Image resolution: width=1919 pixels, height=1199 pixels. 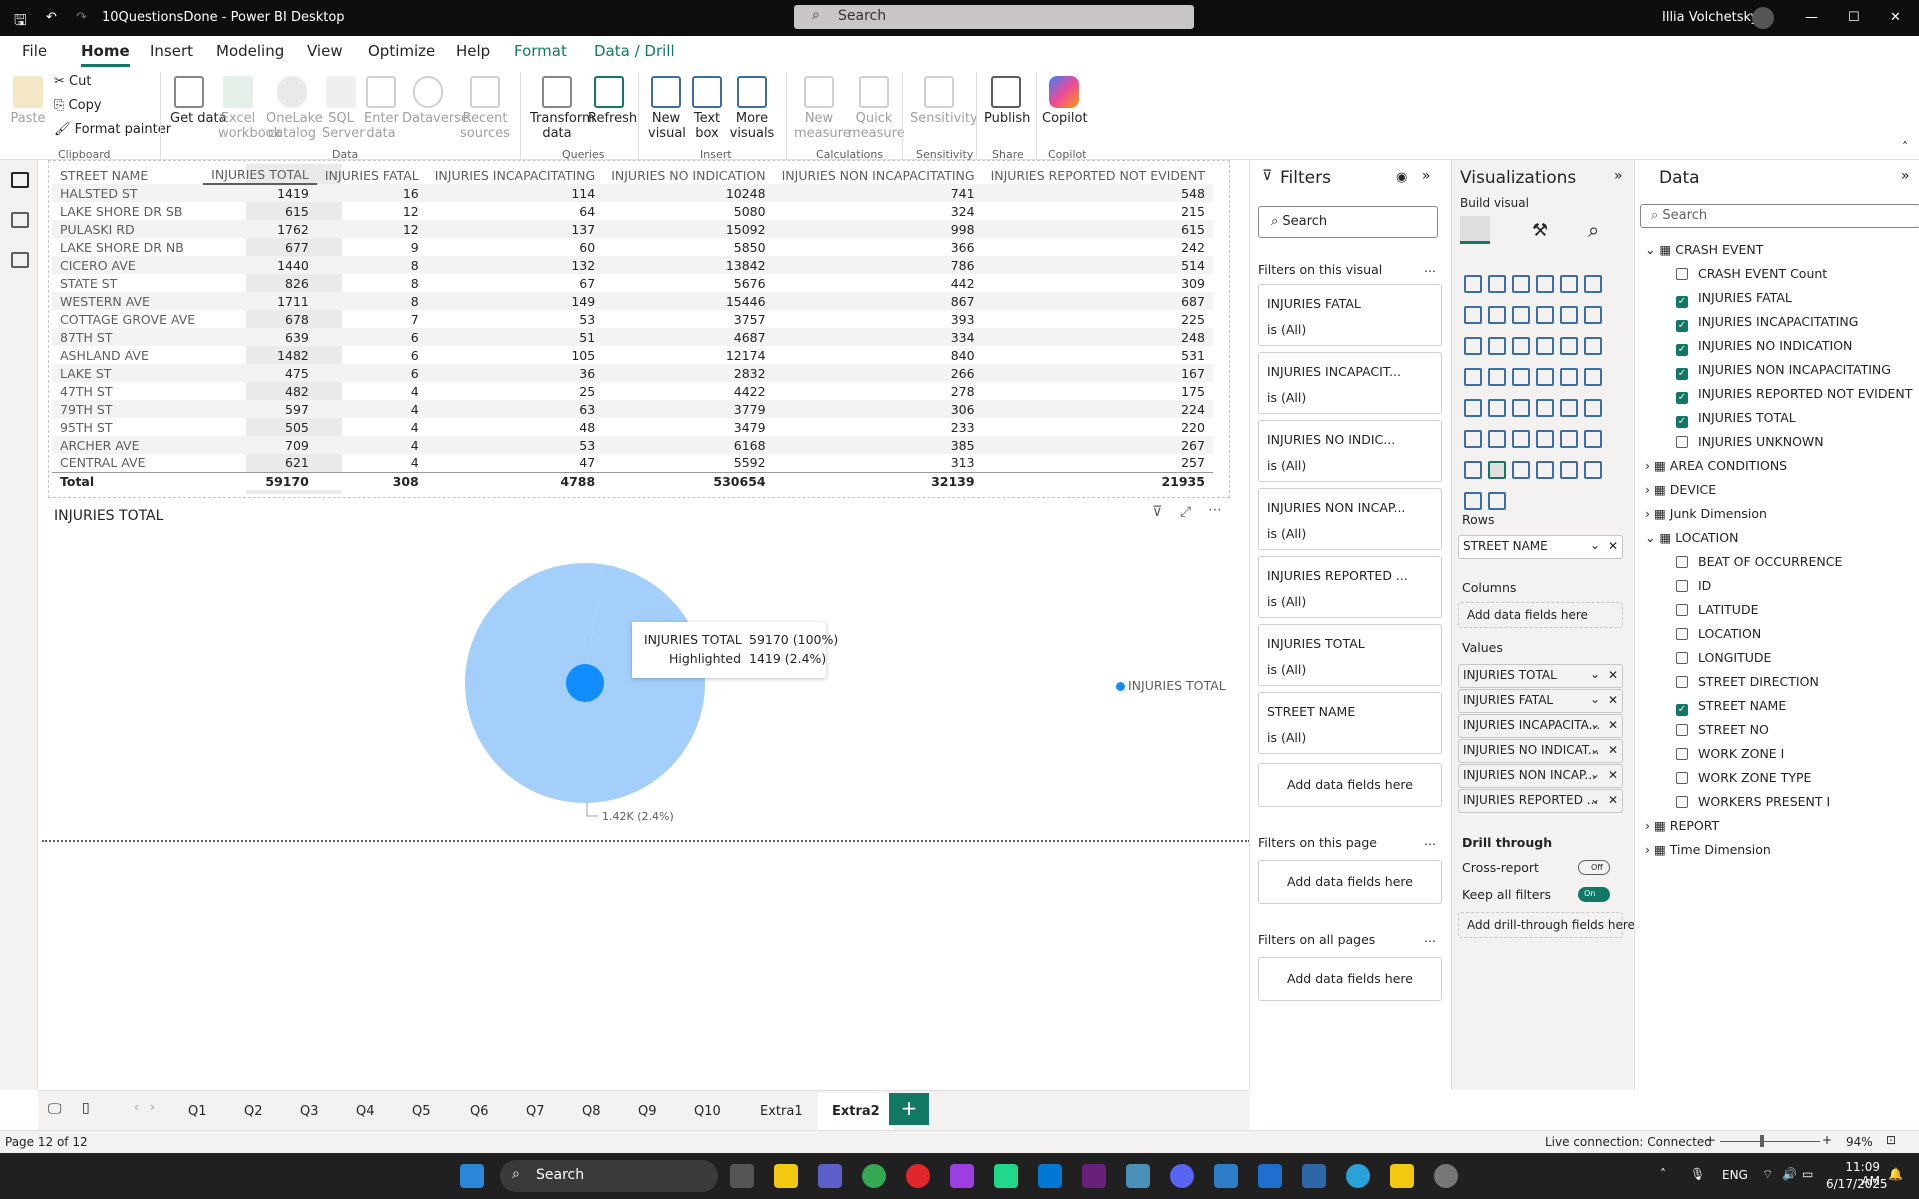 What do you see at coordinates (632, 193) in the screenshot?
I see `table-row: HALSTED ST 1419 16 114 10248 741 548` at bounding box center [632, 193].